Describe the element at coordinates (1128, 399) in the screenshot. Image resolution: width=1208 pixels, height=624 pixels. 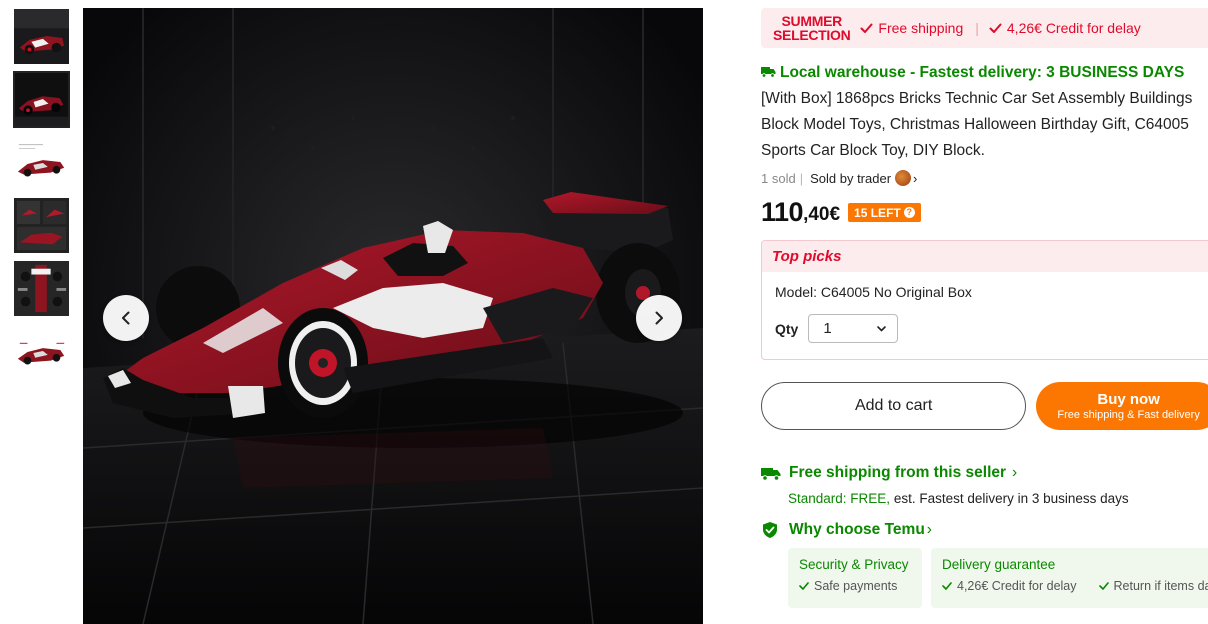
I see `buy-now-label: Buy now` at that location.